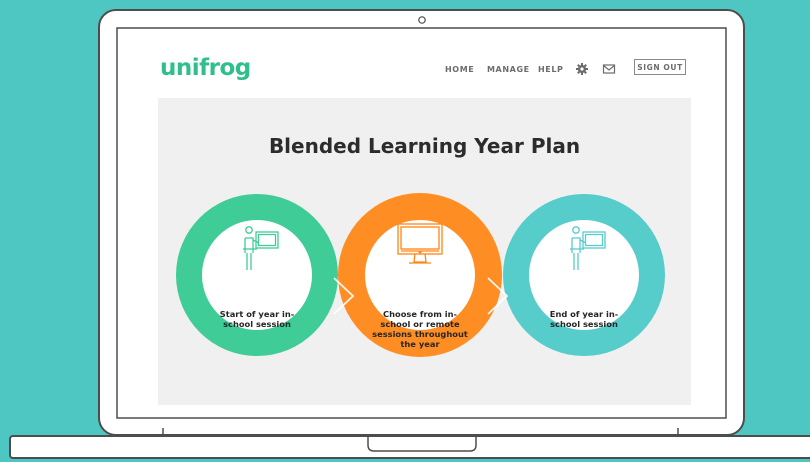 This screenshot has height=462, width=810. I want to click on nav-home-link: HOME, so click(459, 69).